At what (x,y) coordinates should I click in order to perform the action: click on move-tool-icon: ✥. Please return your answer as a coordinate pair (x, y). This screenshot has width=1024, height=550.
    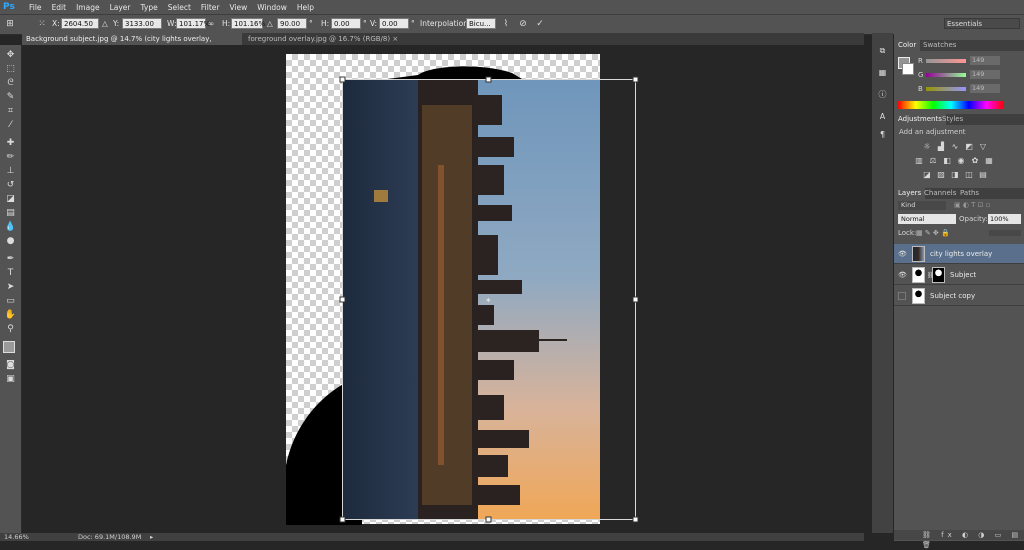
    Looking at the image, I should click on (10, 55).